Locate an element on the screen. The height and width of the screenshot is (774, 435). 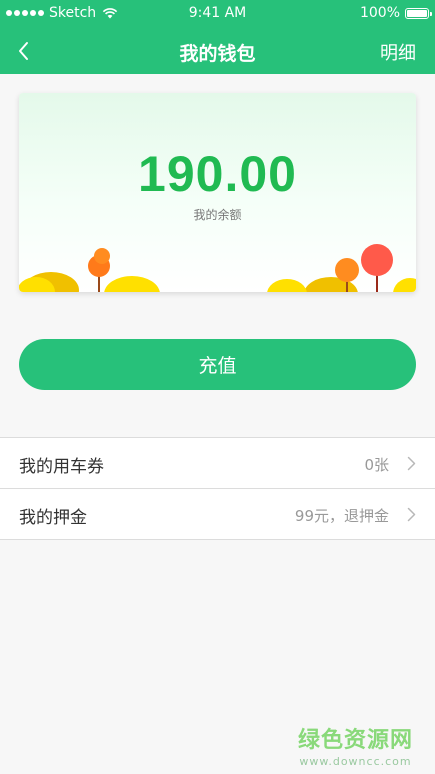
list-item-coupons: 我的用车券 0张 is located at coordinates (217, 463).